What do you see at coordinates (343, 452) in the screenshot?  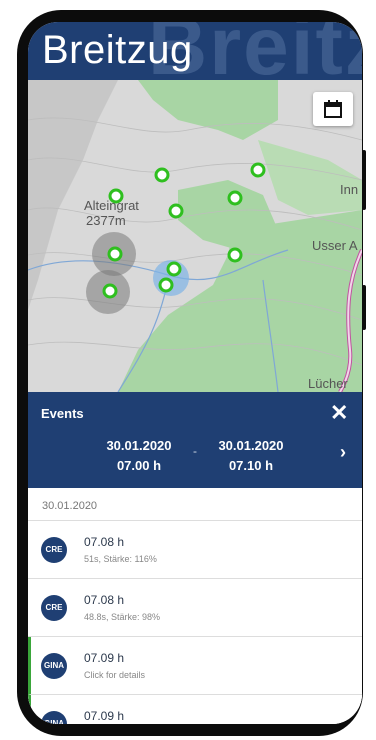 I see `chevron-right-icon: ›` at bounding box center [343, 452].